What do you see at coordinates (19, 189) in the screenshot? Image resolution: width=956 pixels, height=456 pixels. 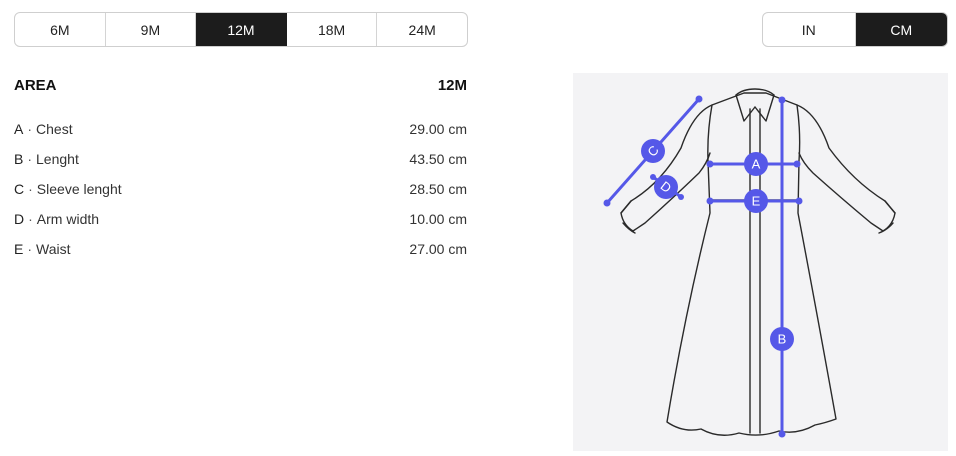 I see `measurement-letter: C` at bounding box center [19, 189].